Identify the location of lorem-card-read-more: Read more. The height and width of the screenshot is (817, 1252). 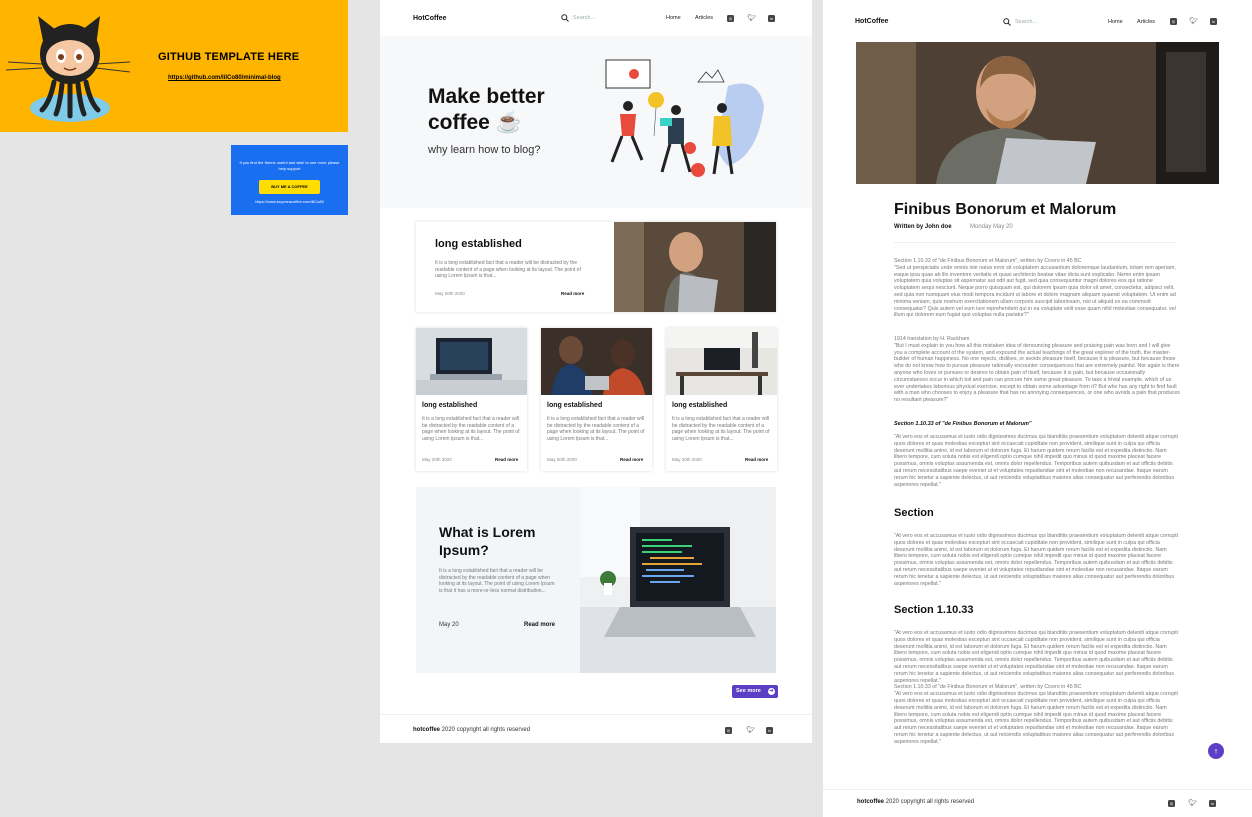
(539, 625).